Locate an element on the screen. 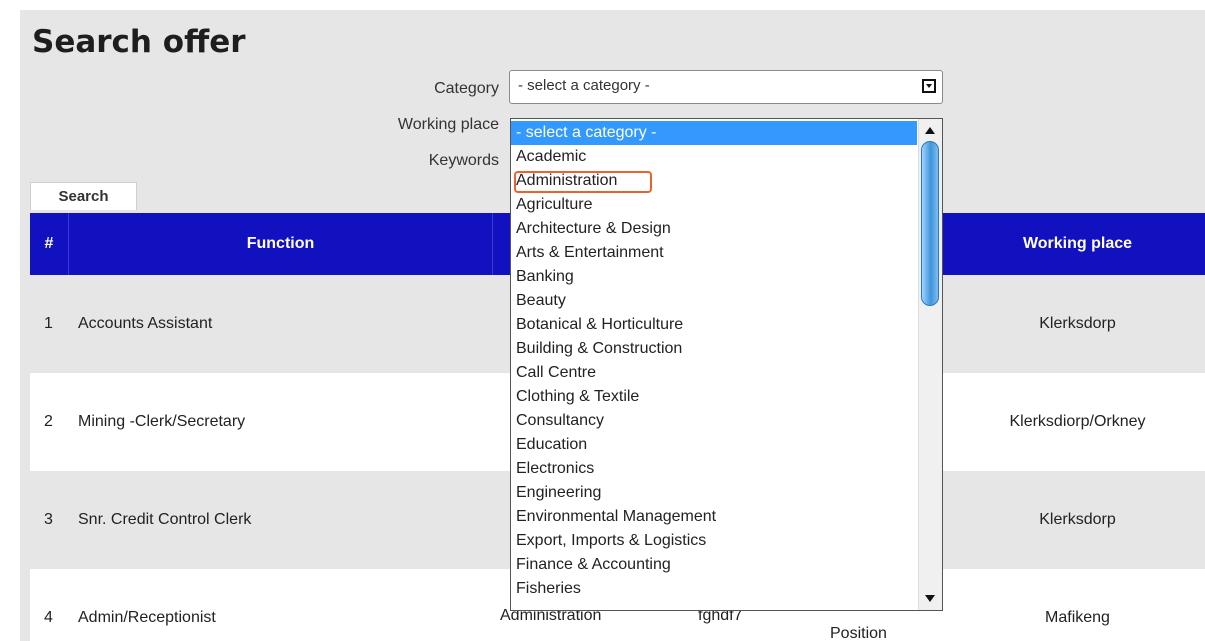 Image resolution: width=1205 pixels, height=641 pixels. chevron-down-icon is located at coordinates (929, 86).